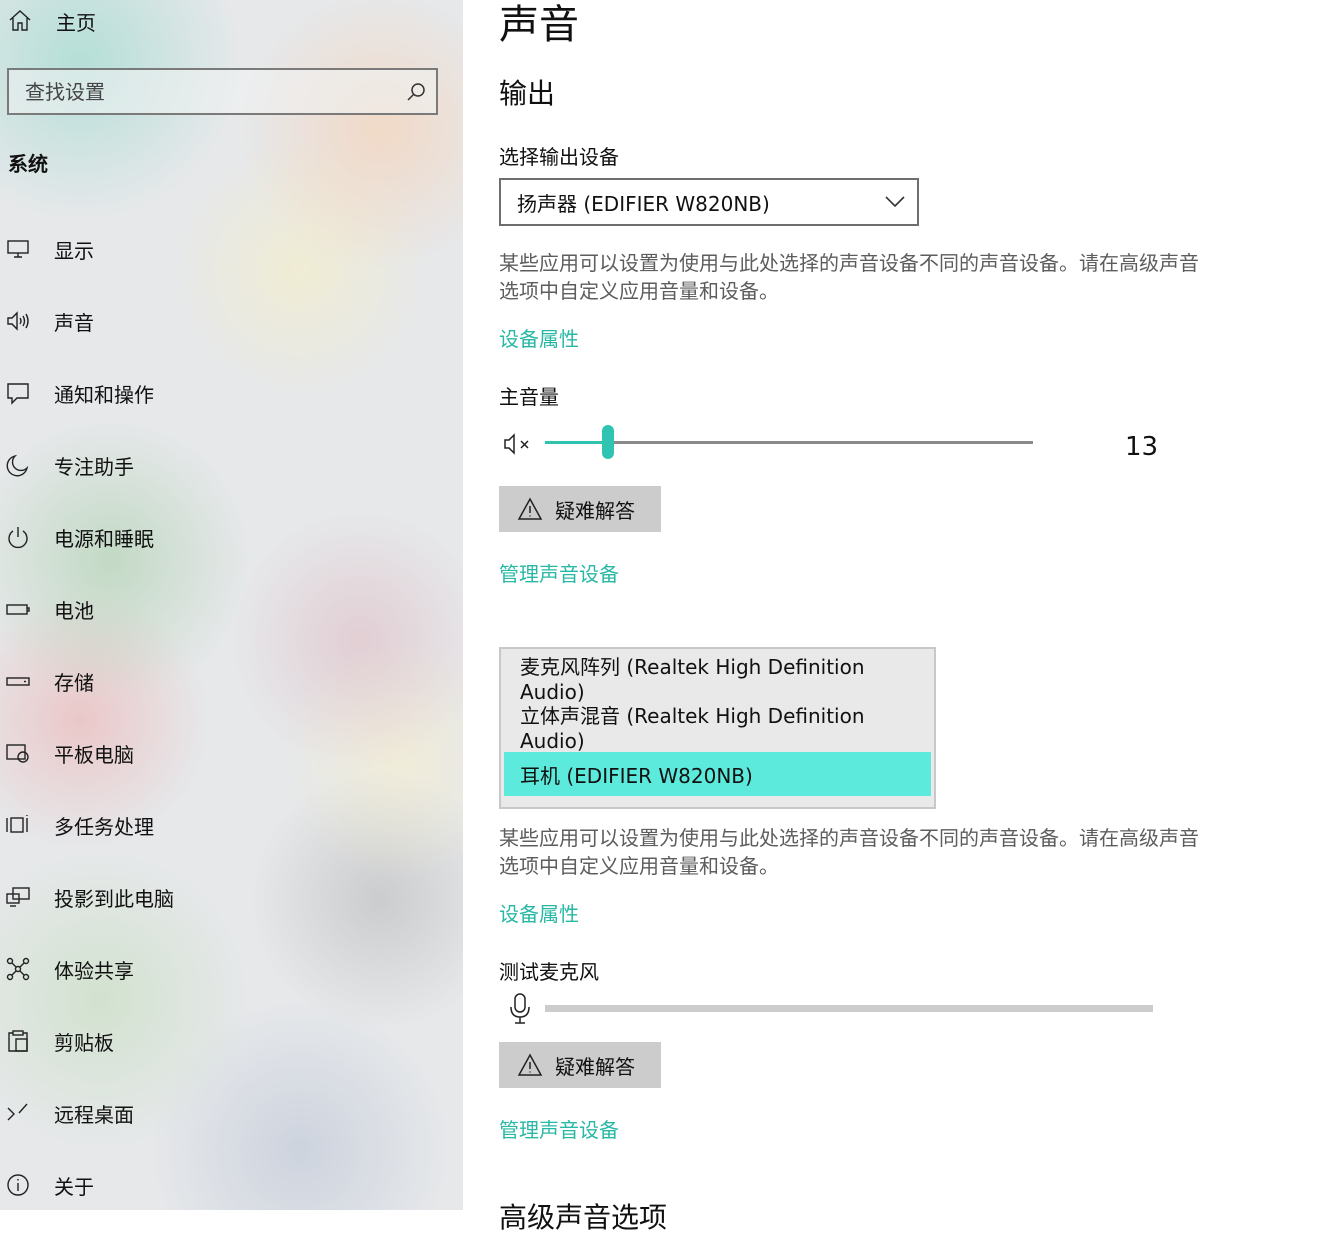  What do you see at coordinates (717, 678) in the screenshot?
I see `dropdown-option: 麦克风阵列 (Realtek High Definition Audio)` at bounding box center [717, 678].